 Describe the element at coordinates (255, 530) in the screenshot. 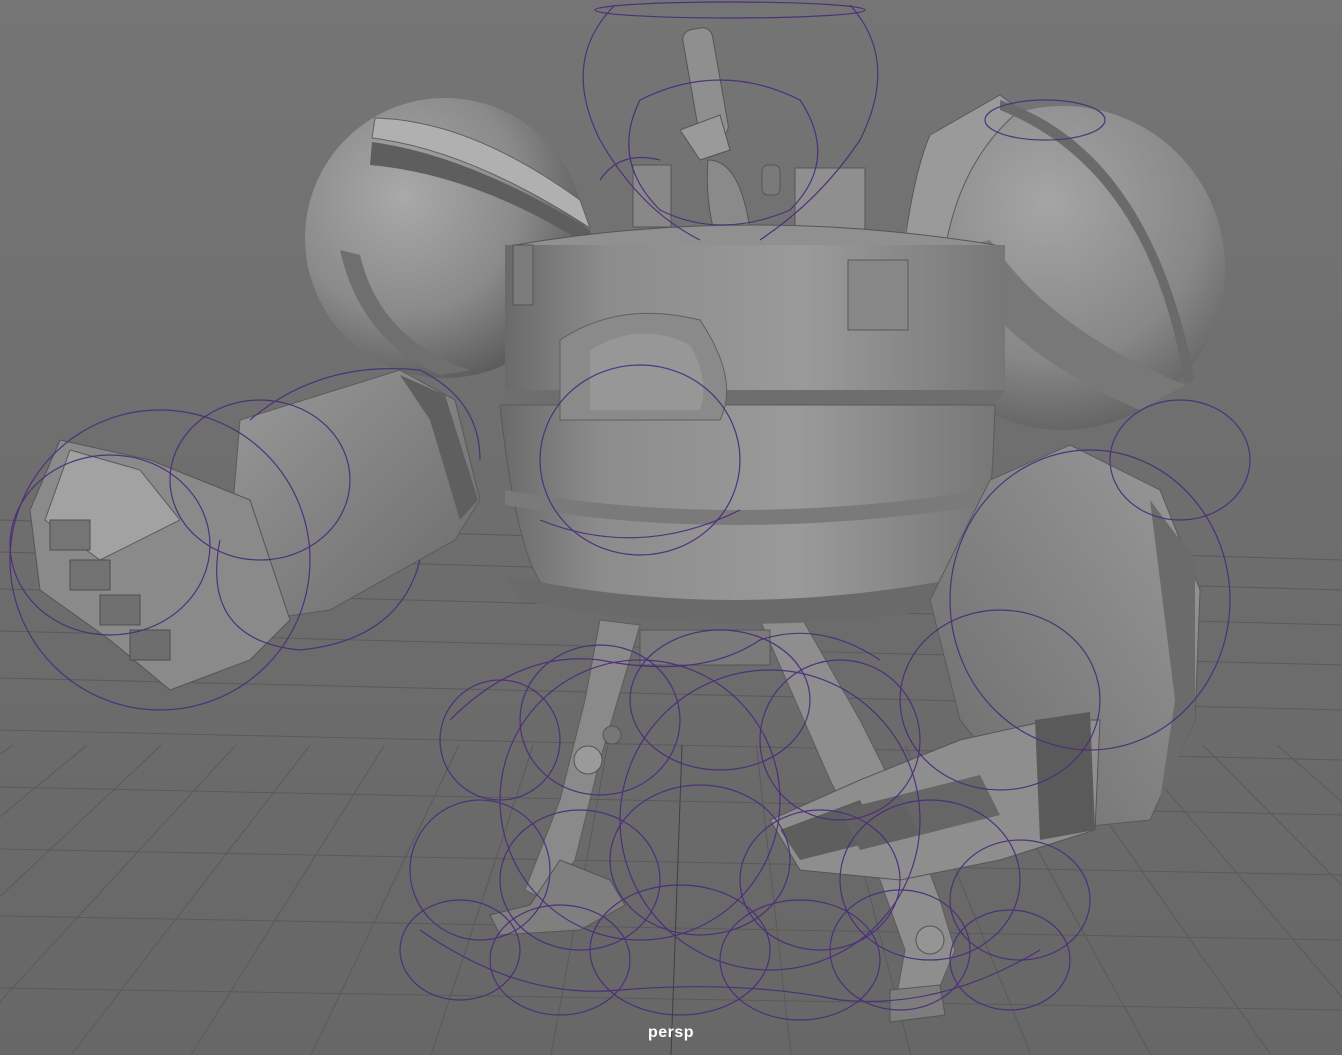

I see `left-arm` at that location.